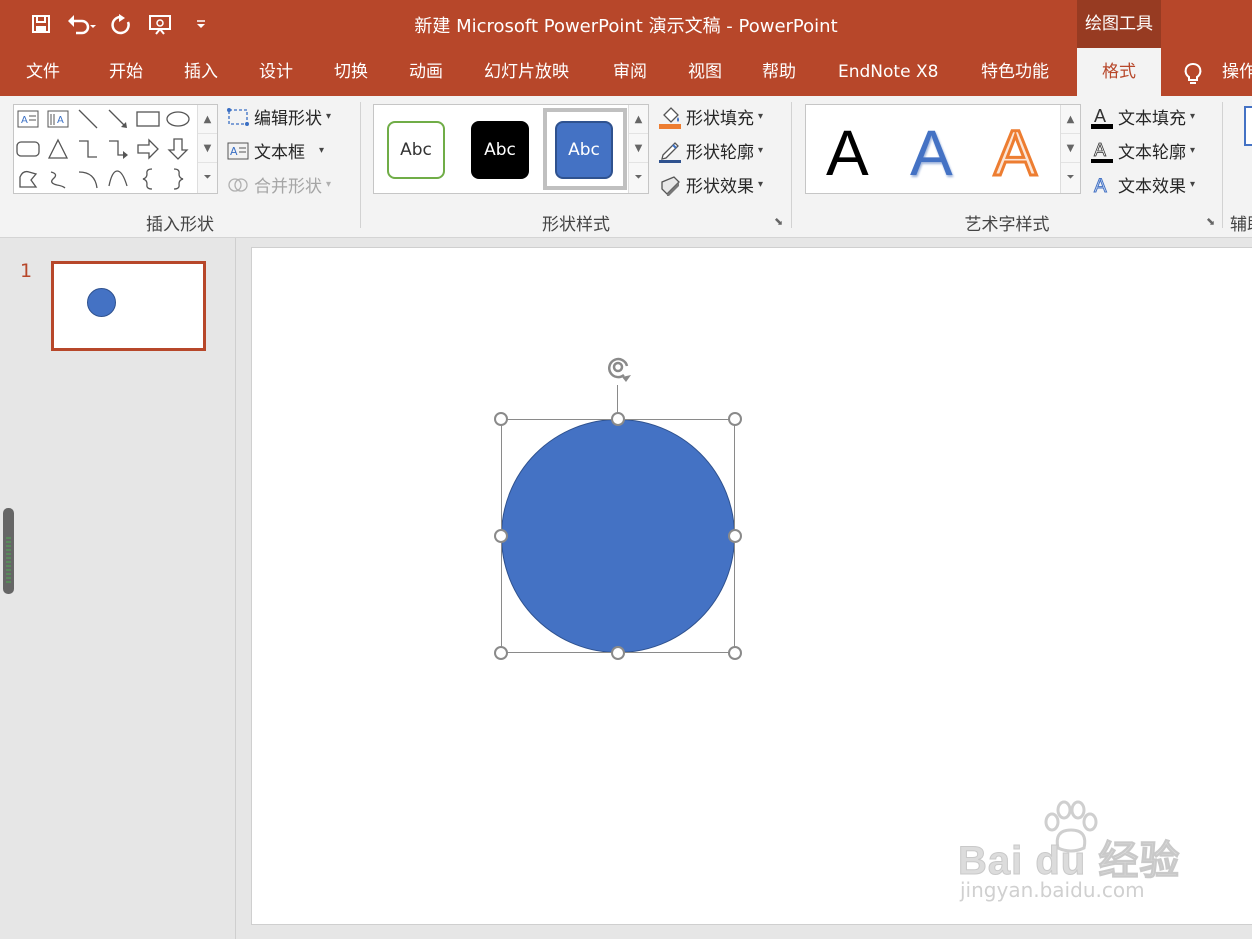  Describe the element at coordinates (1102, 117) in the screenshot. I see `text-fill-icon: A` at that location.